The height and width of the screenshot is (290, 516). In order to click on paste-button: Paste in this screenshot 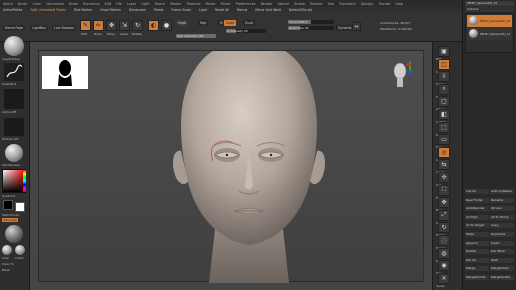, I will do `click(477, 234)`.